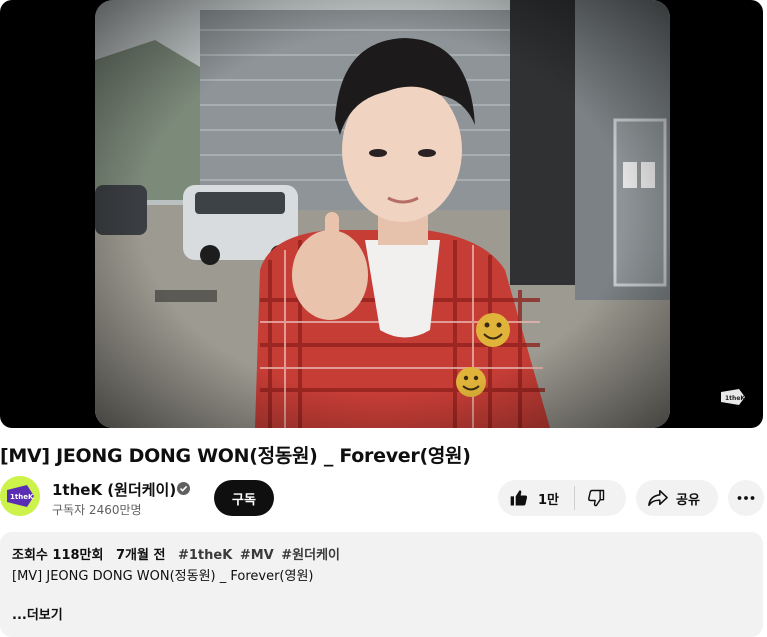 The image size is (767, 637). What do you see at coordinates (97, 510) in the screenshot?
I see `subscriber-count: 구독자 2460만명` at bounding box center [97, 510].